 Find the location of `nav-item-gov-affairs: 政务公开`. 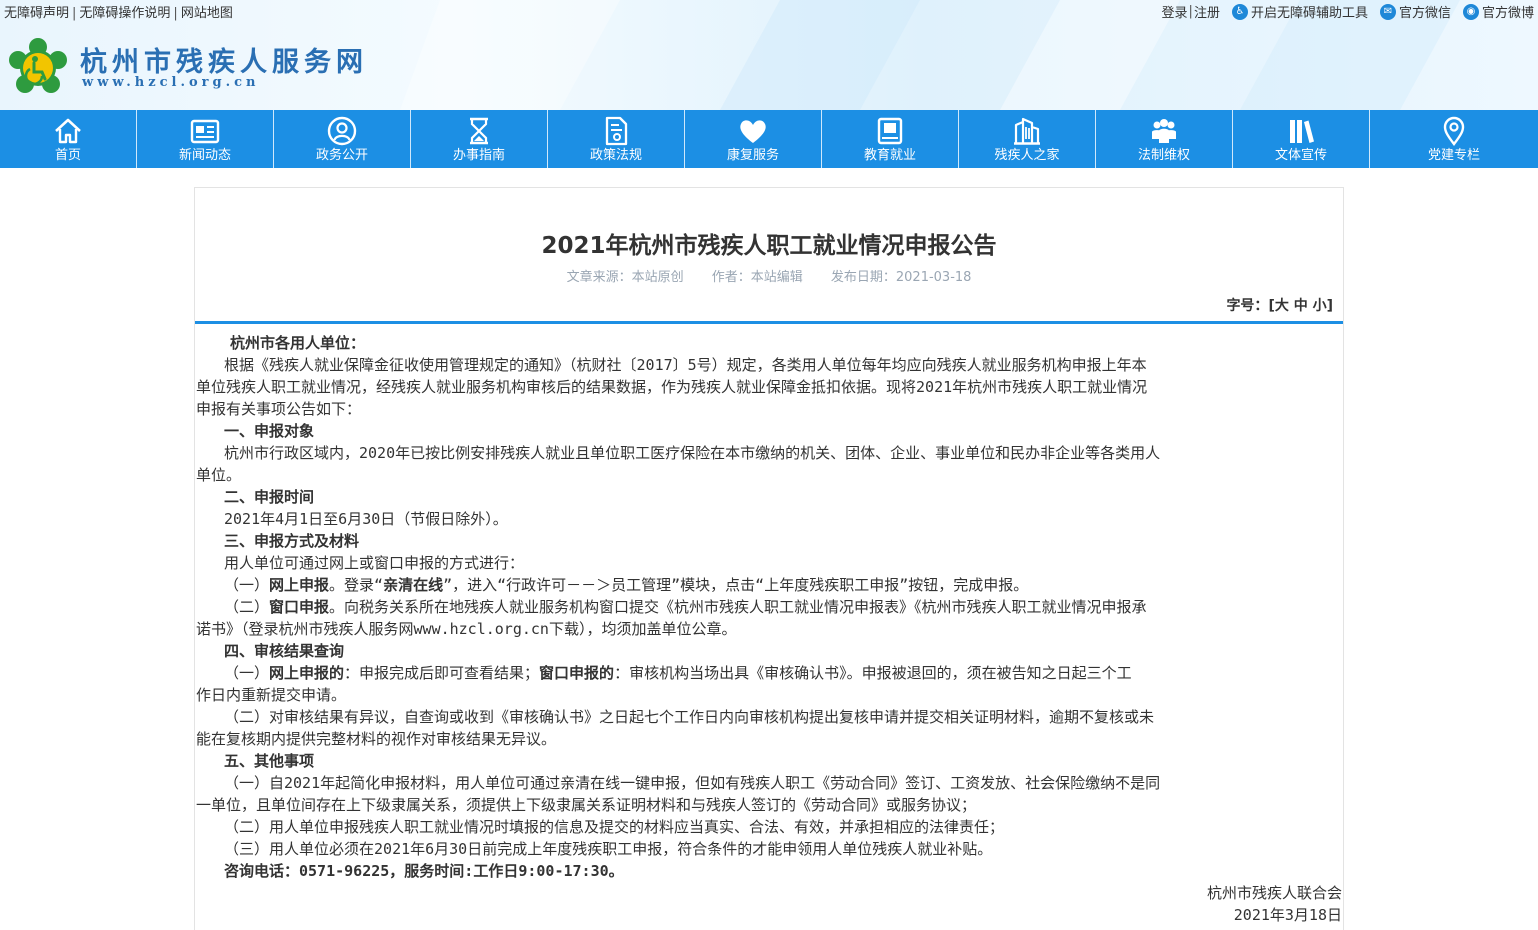

nav-item-gov-affairs: 政务公开 is located at coordinates (342, 139).